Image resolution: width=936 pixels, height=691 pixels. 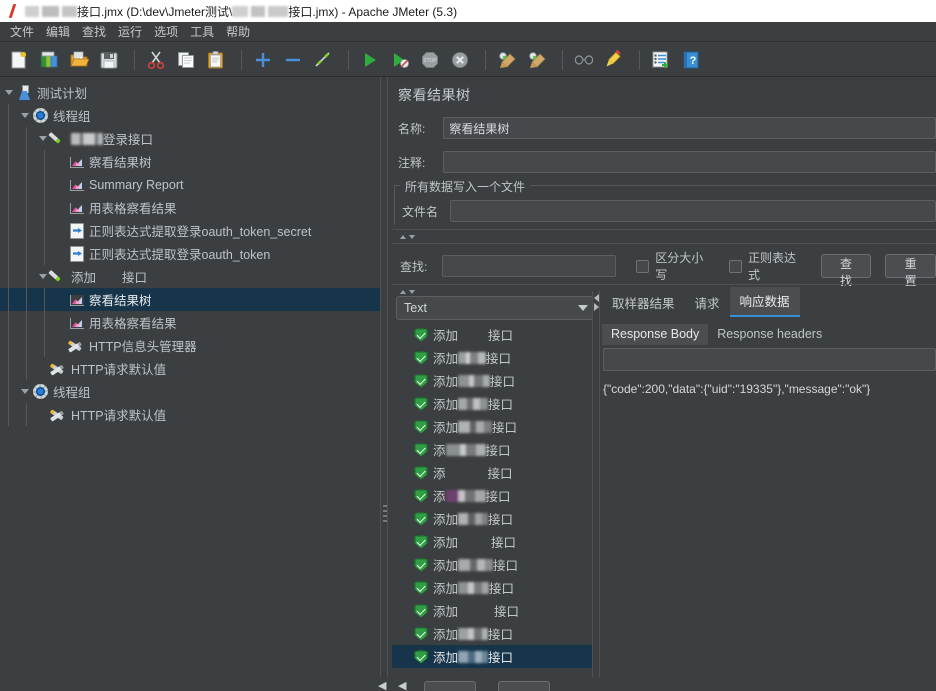 I want to click on stop-icon: STOP, so click(x=430, y=60).